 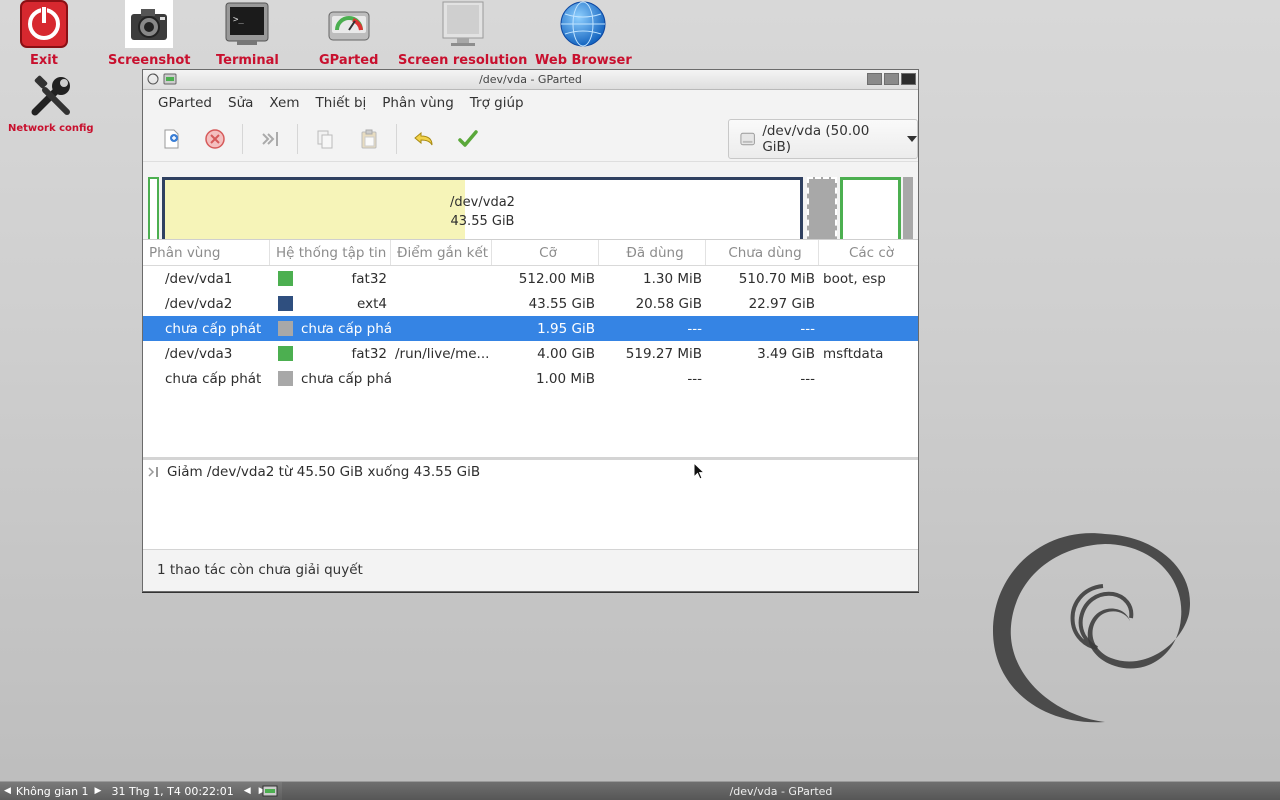 What do you see at coordinates (346, 328) in the screenshot?
I see `filesystem-label: chưa cấp phát` at bounding box center [346, 328].